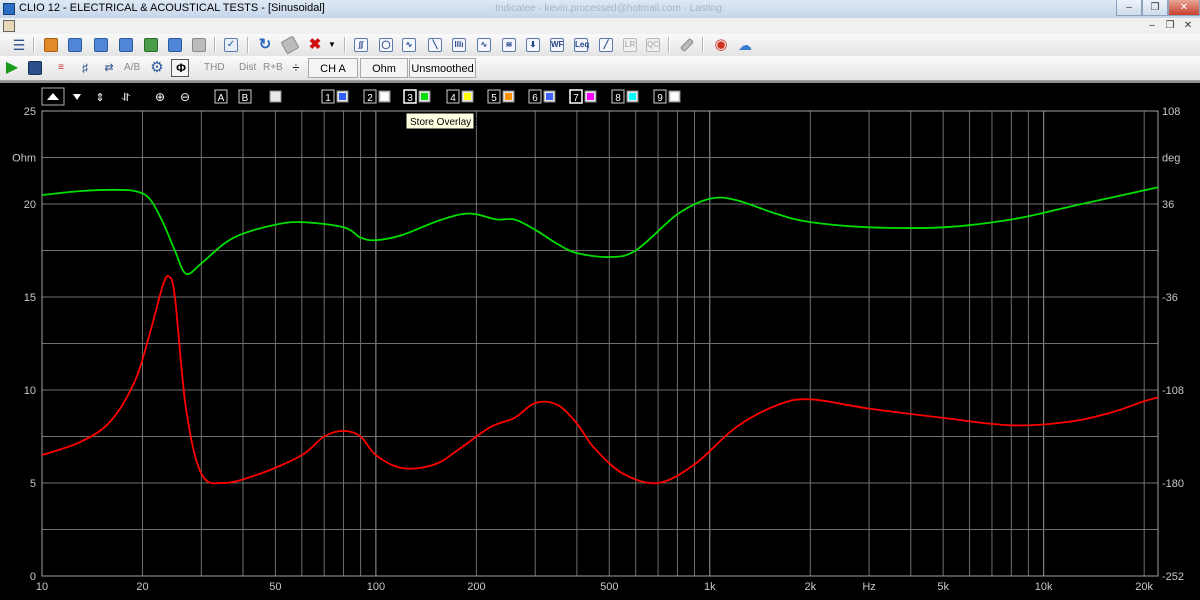  Describe the element at coordinates (1170, 298) in the screenshot. I see `y2-tick-label: -36` at that location.